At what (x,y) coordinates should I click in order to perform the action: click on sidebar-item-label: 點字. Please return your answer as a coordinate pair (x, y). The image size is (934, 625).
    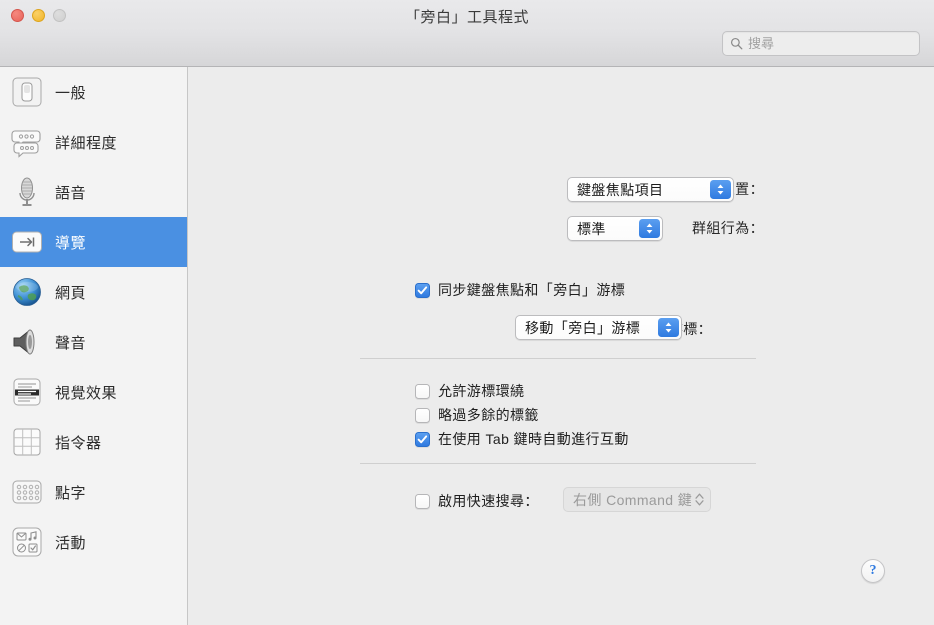
    Looking at the image, I should click on (71, 493).